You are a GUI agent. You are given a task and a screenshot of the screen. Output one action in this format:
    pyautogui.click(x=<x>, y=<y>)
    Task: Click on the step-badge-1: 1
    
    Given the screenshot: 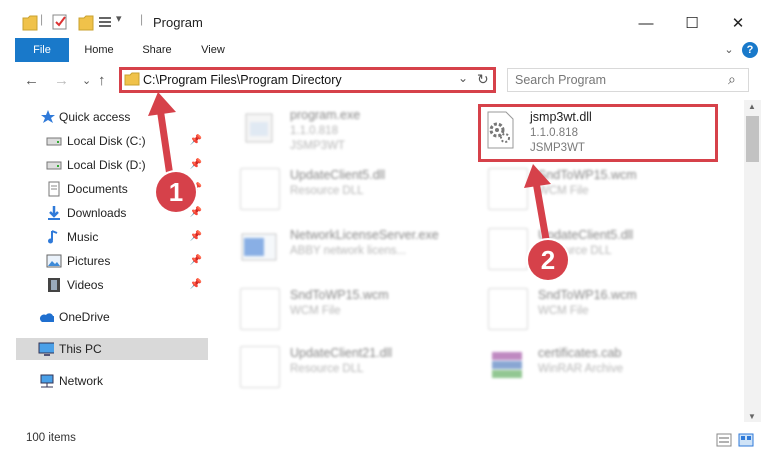 What is the action you would take?
    pyautogui.click(x=176, y=192)
    